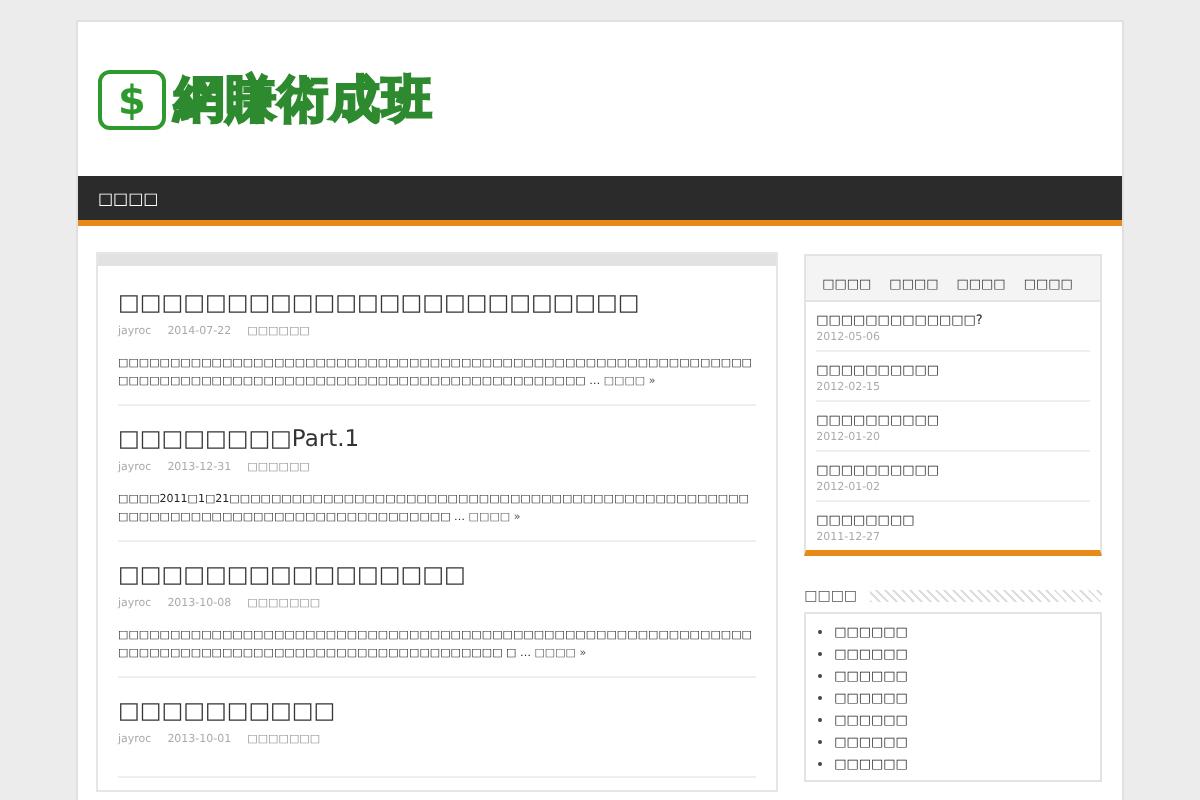  Describe the element at coordinates (437, 302) in the screenshot. I see `post-title: □□□□□□□□□□□□□□□□□□□□□□□□` at that location.